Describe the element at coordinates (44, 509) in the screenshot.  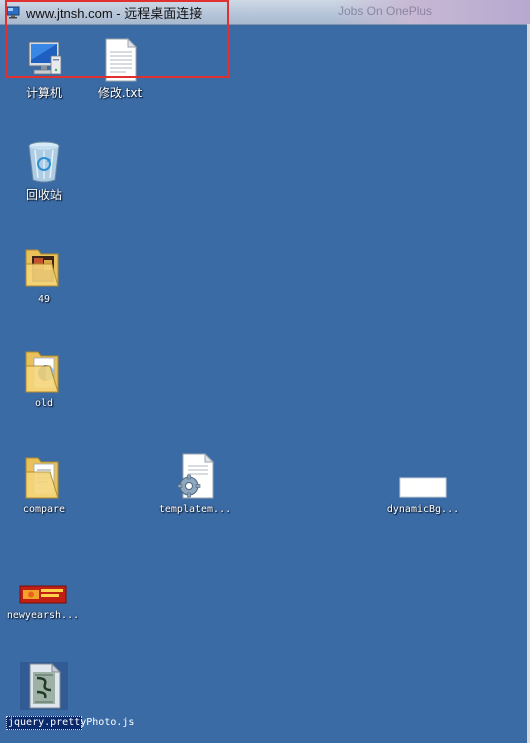
I see `desktop-icon-label: compare` at that location.